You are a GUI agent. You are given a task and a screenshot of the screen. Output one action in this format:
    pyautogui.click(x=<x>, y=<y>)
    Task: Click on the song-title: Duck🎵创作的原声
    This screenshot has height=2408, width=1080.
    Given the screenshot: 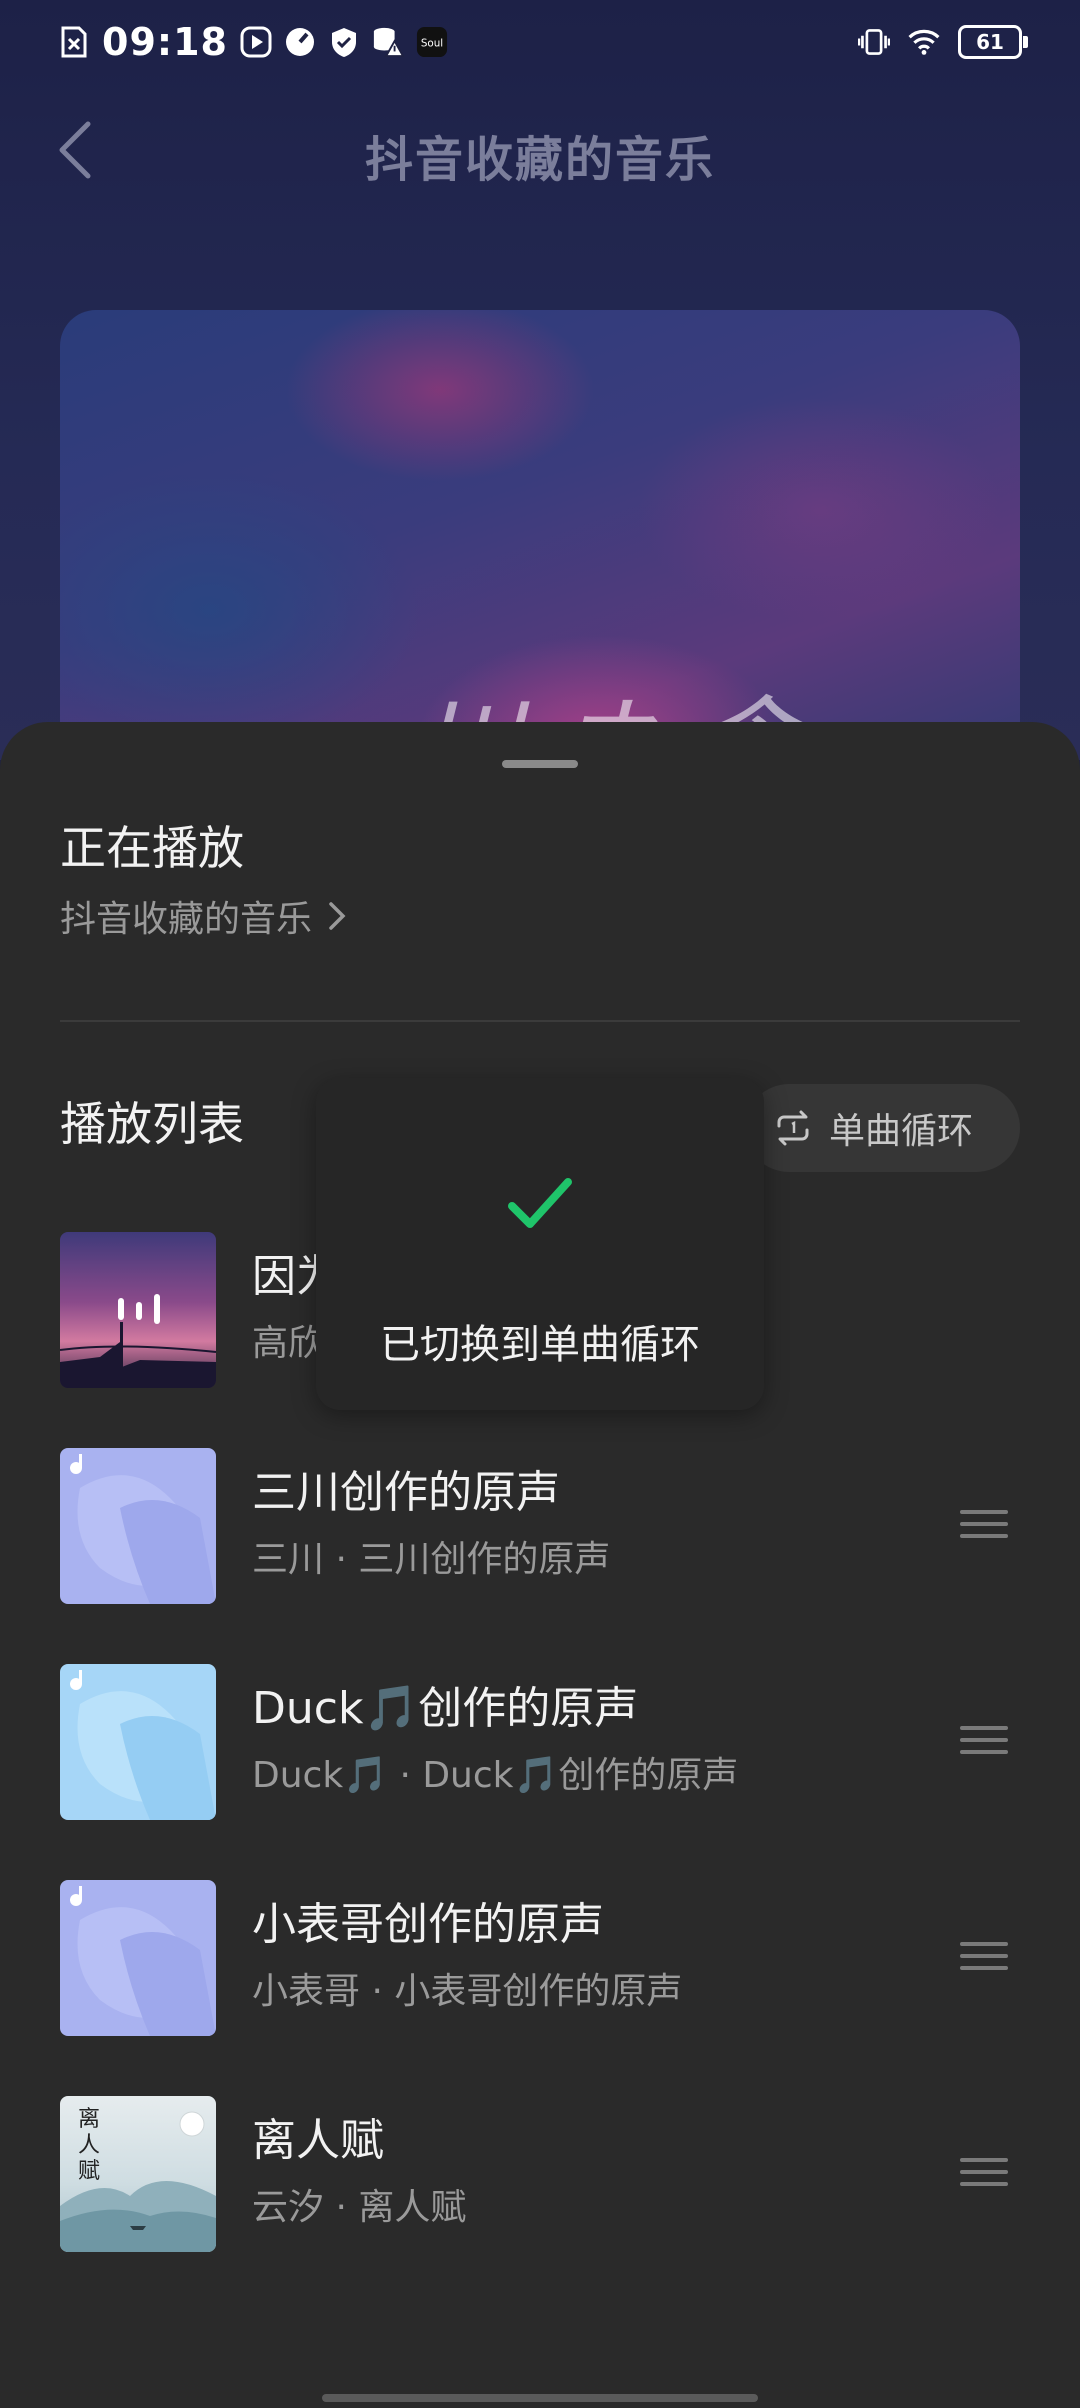 What is the action you would take?
    pyautogui.click(x=445, y=1708)
    